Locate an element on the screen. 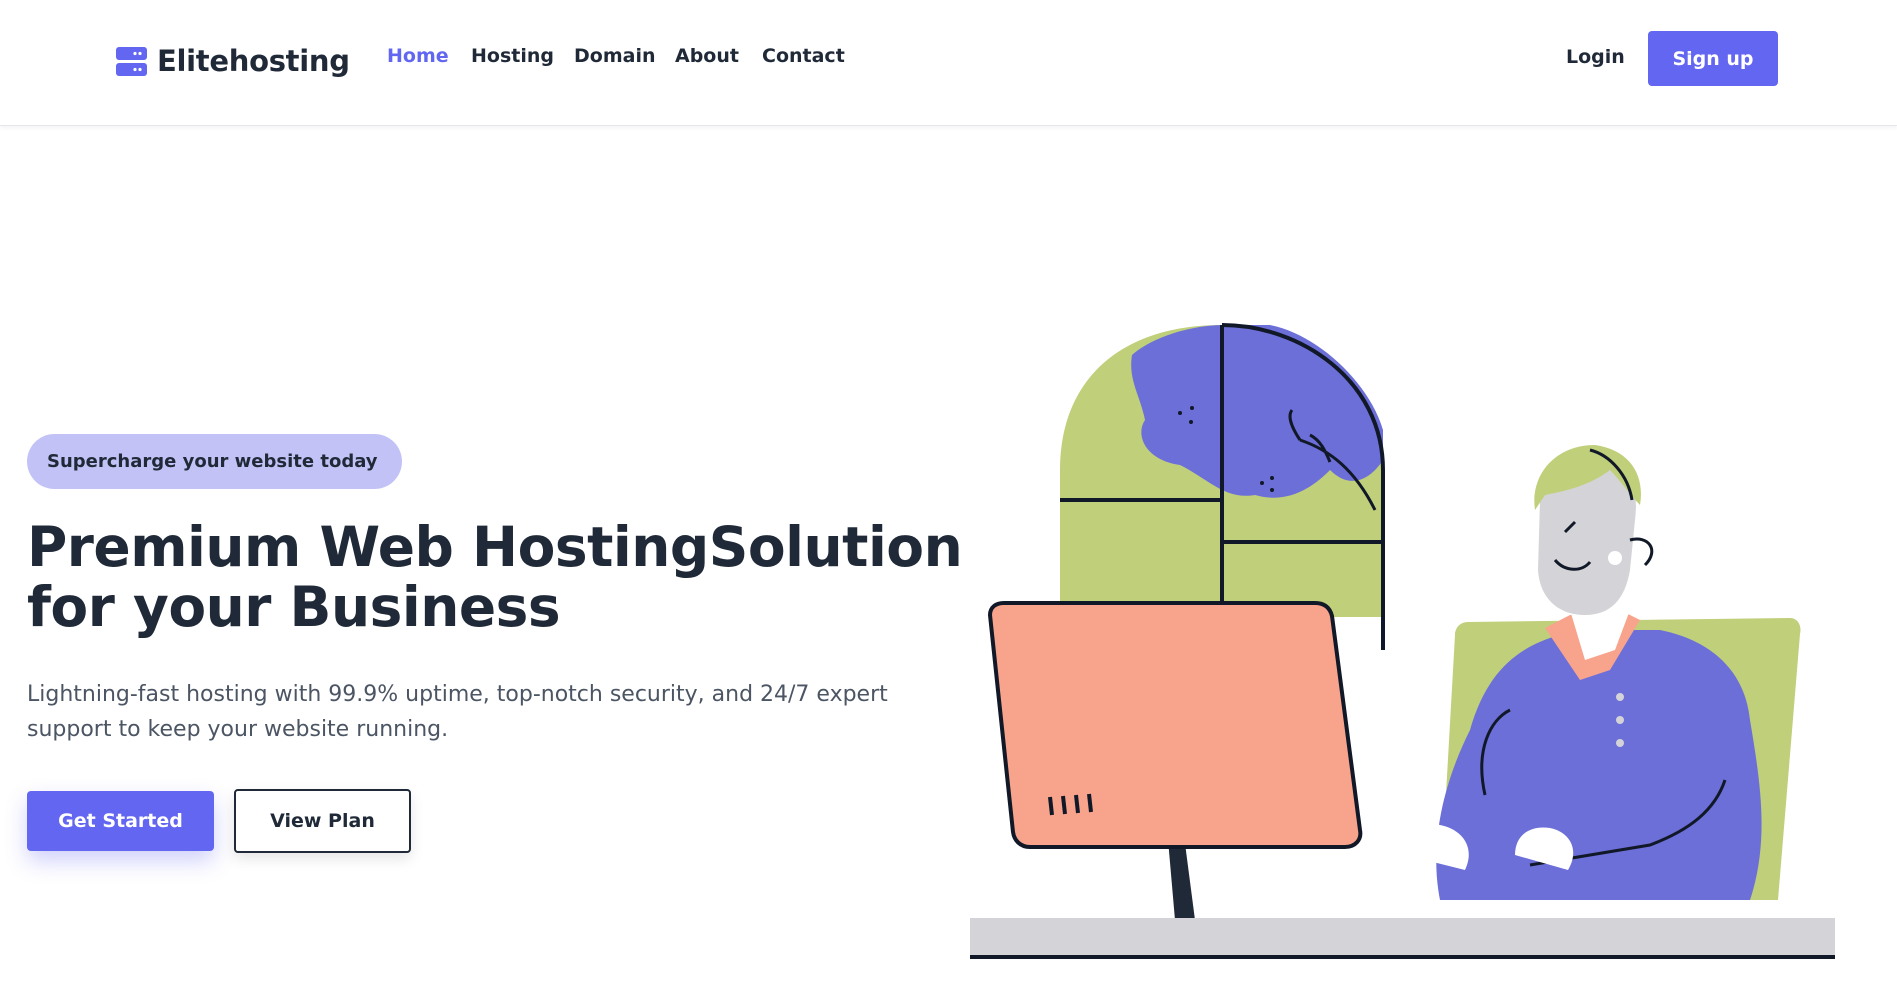  nav-link-home: Home is located at coordinates (418, 56).